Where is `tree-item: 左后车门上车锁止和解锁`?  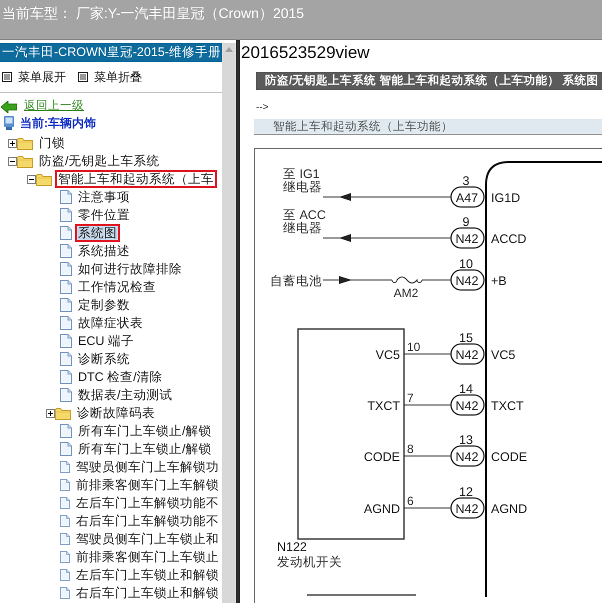 tree-item: 左后车门上车锁止和解锁 is located at coordinates (147, 575).